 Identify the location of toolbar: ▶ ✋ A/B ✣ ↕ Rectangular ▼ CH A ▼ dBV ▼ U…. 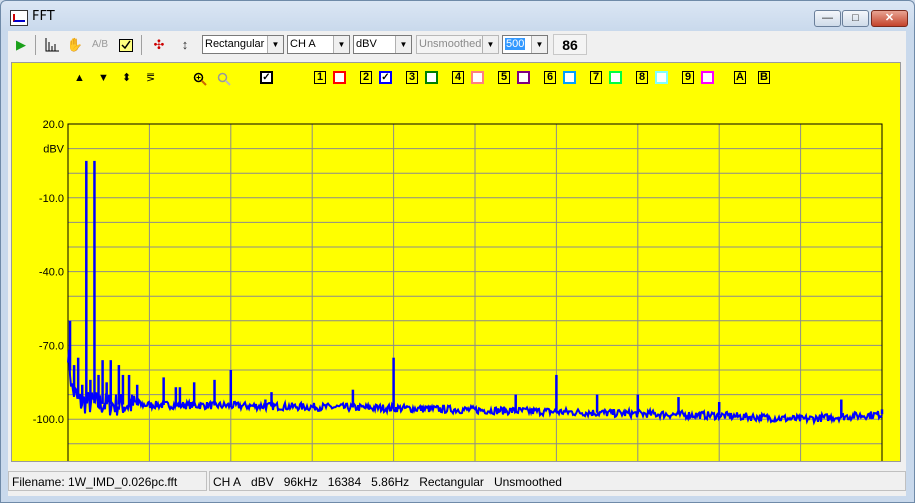
(457, 45).